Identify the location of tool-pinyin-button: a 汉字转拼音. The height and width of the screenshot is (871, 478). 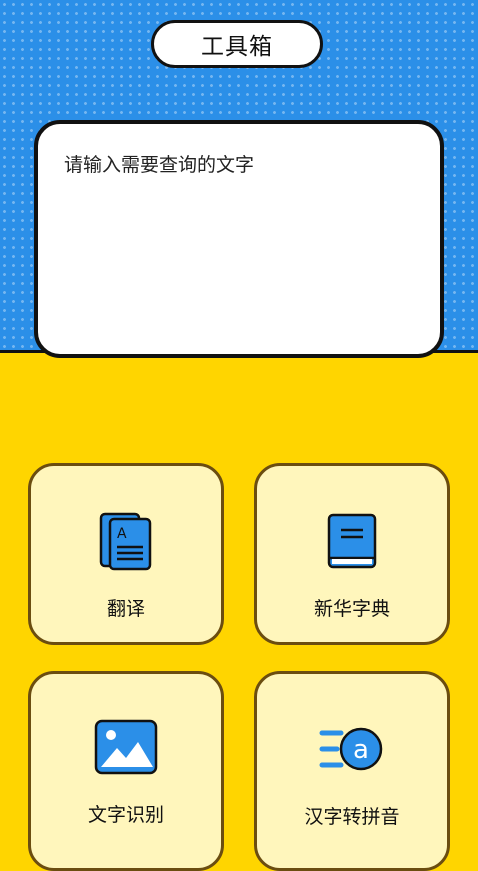
(352, 771).